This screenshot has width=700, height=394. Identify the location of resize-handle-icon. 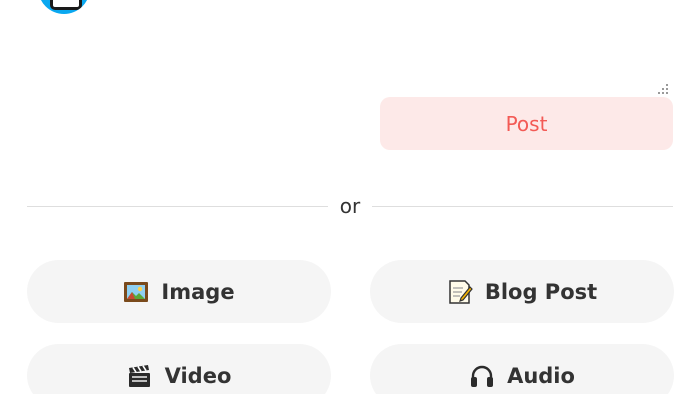
(664, 89).